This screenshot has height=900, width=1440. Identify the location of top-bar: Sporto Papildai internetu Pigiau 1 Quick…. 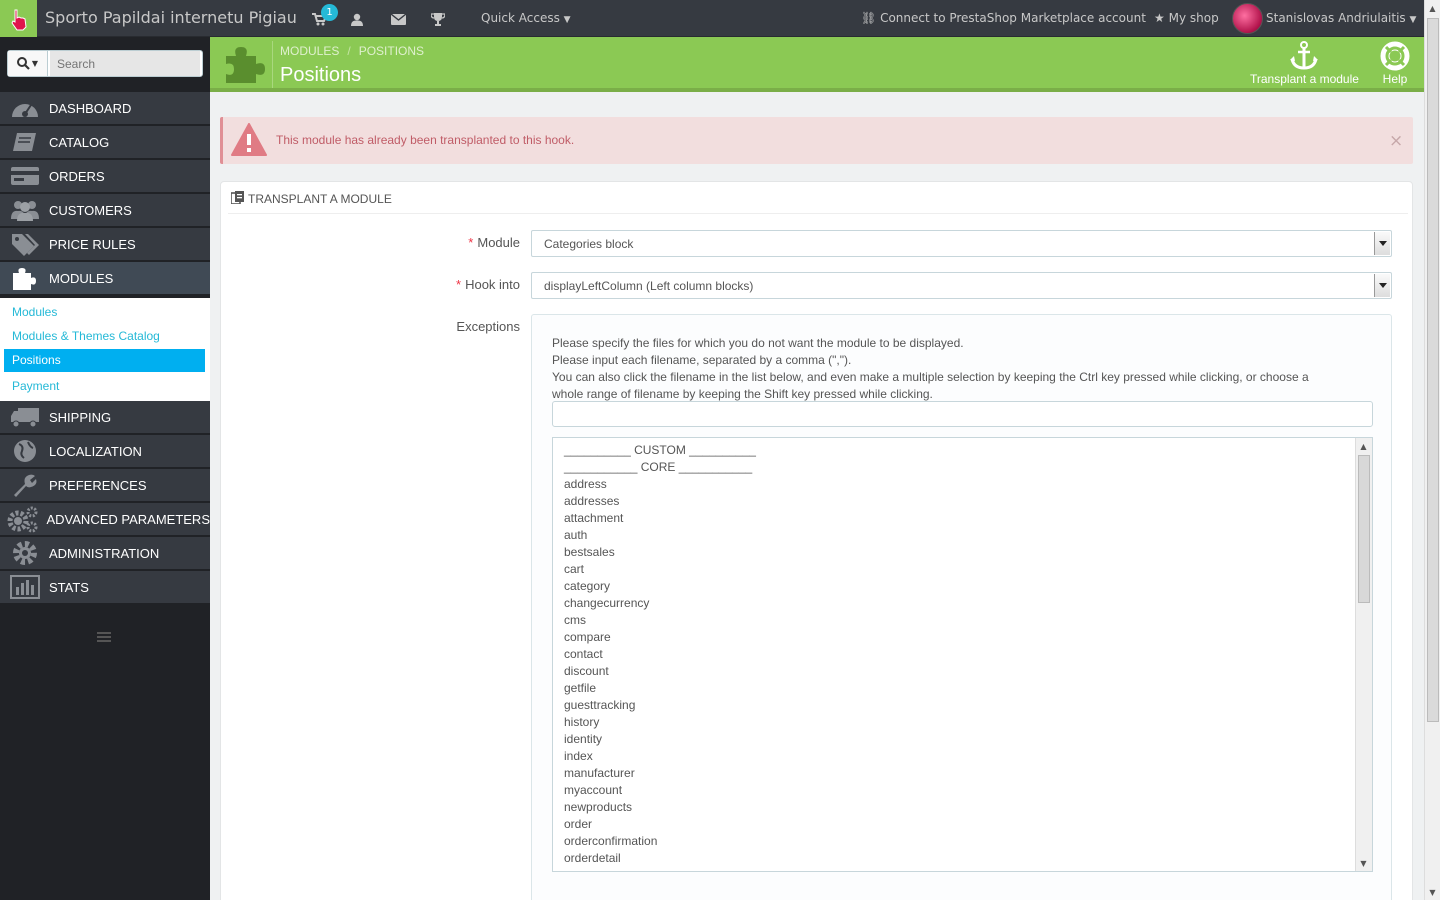
(712, 18).